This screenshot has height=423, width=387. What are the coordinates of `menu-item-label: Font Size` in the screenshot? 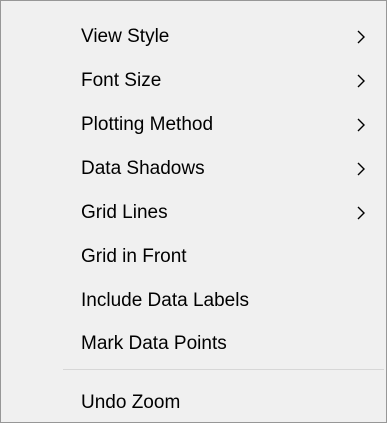 It's located at (121, 80).